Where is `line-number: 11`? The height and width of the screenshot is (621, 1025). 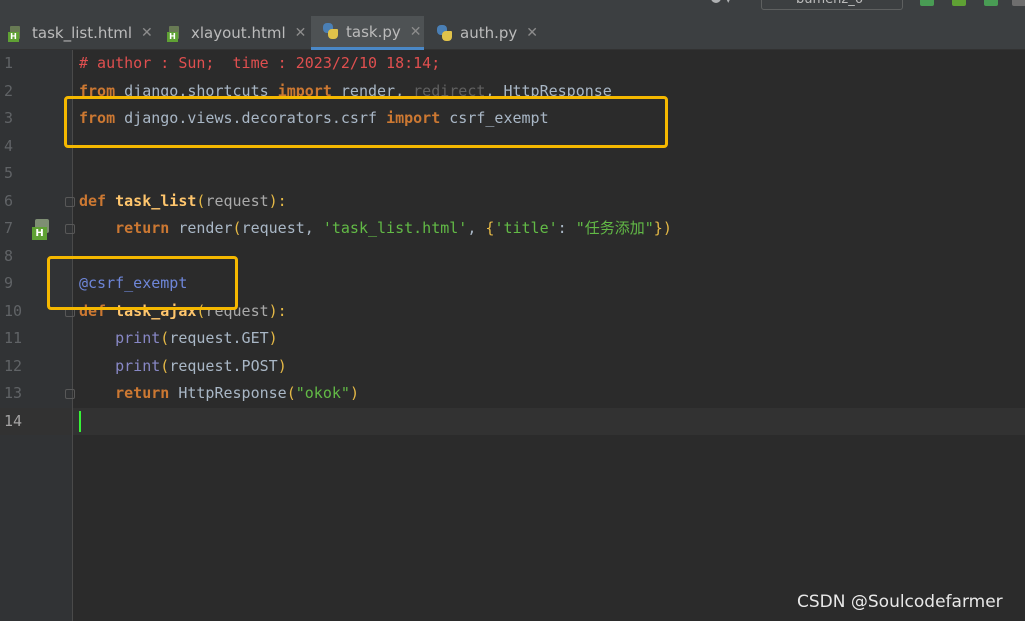 line-number: 11 is located at coordinates (13, 338).